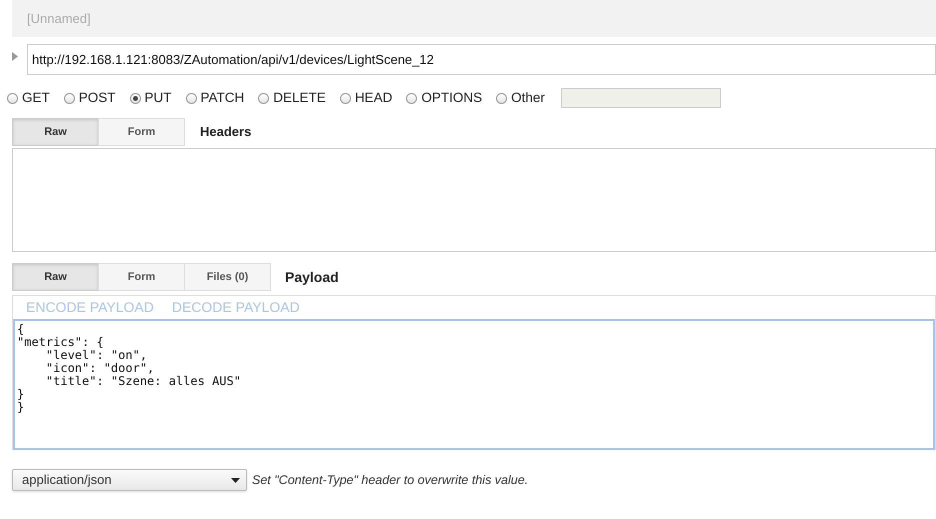 This screenshot has height=519, width=936. I want to click on method-label: Other, so click(528, 98).